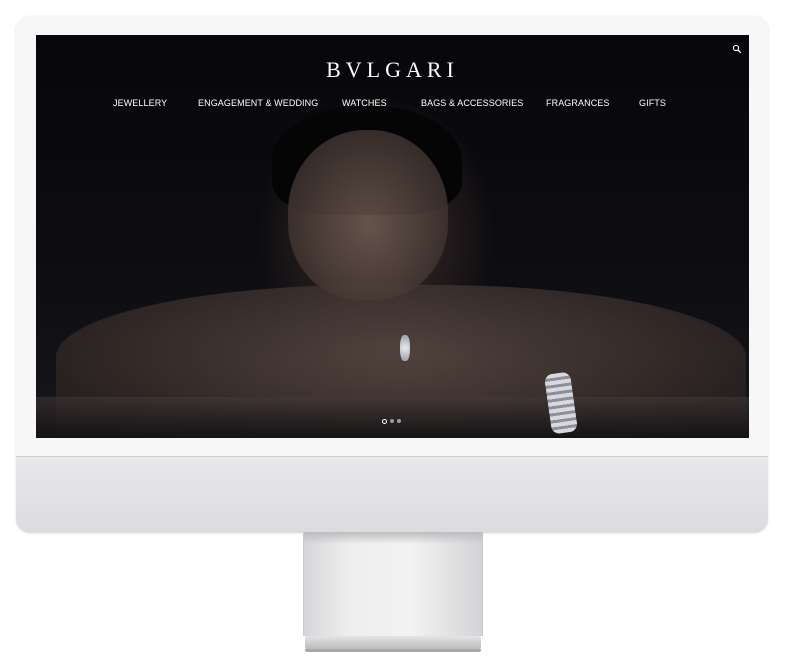 The height and width of the screenshot is (667, 785). Describe the element at coordinates (405, 348) in the screenshot. I see `necklace-pendant` at that location.